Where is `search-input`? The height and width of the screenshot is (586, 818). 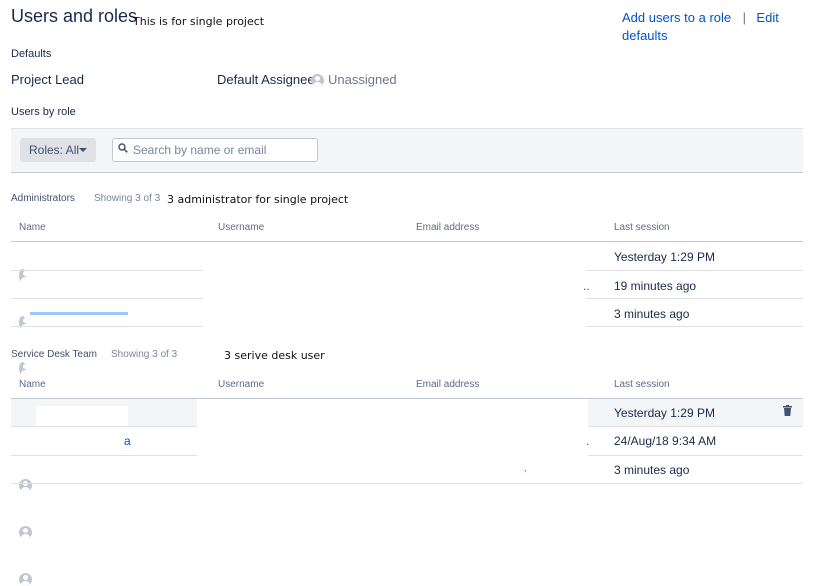
search-input is located at coordinates (223, 150).